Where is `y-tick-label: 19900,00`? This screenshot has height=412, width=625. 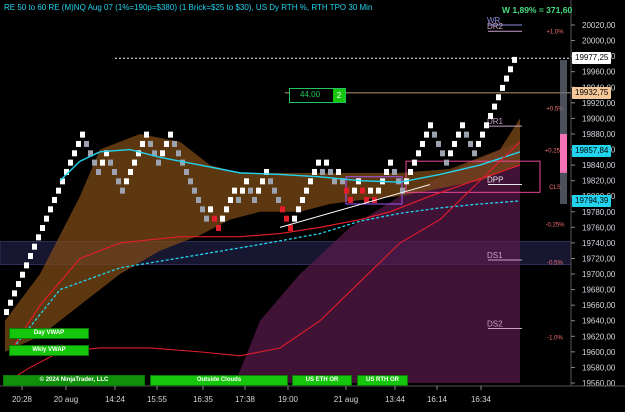
y-tick-label: 19900,00 is located at coordinates (599, 118).